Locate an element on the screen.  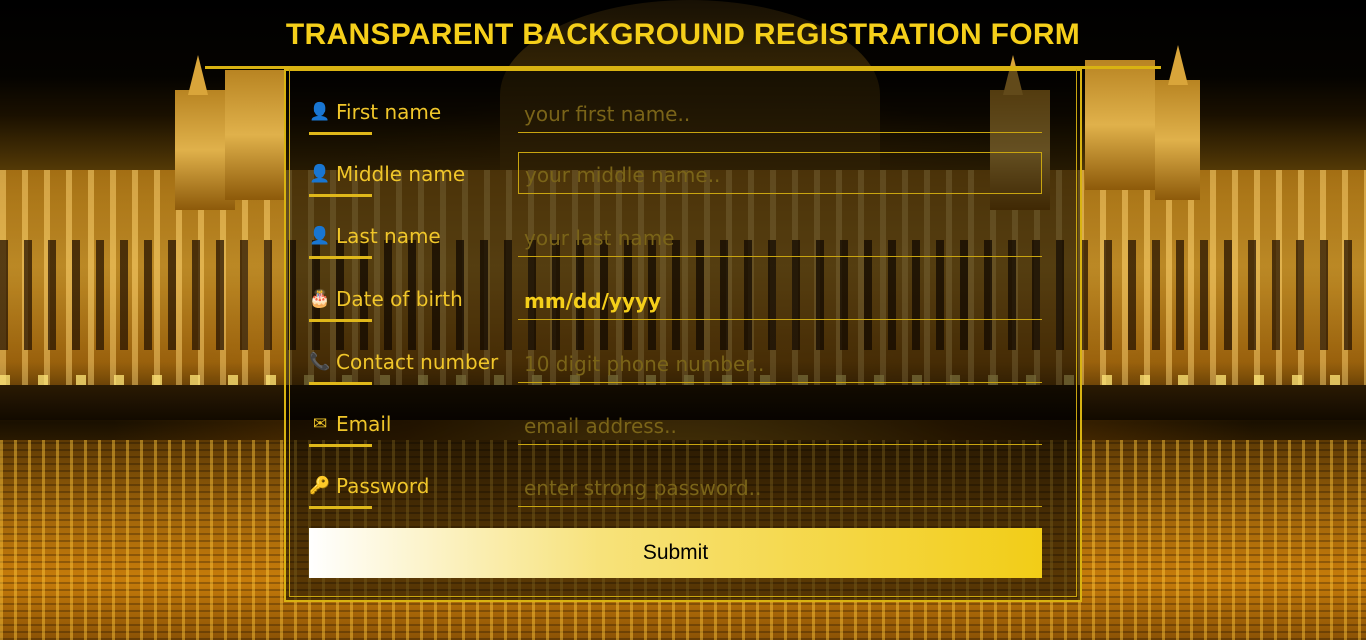
form-row-password: 🔑 Password is located at coordinates (675, 487).